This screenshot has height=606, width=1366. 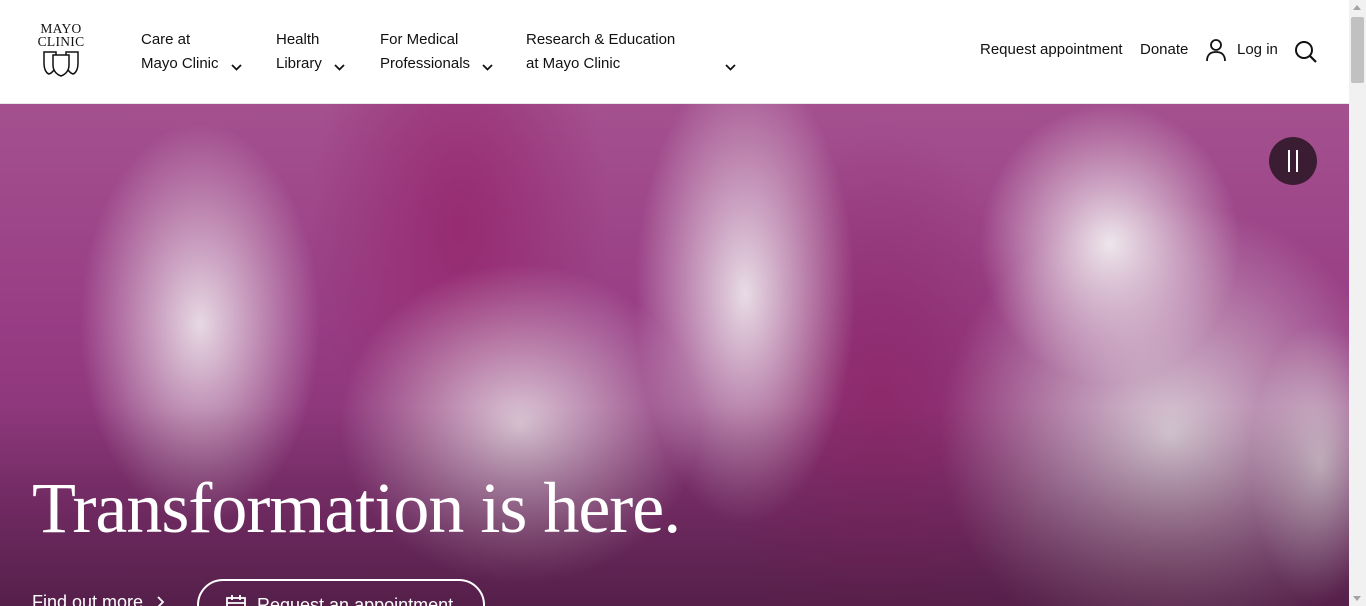 What do you see at coordinates (88, 599) in the screenshot?
I see `find-out-more-label: Find out more` at bounding box center [88, 599].